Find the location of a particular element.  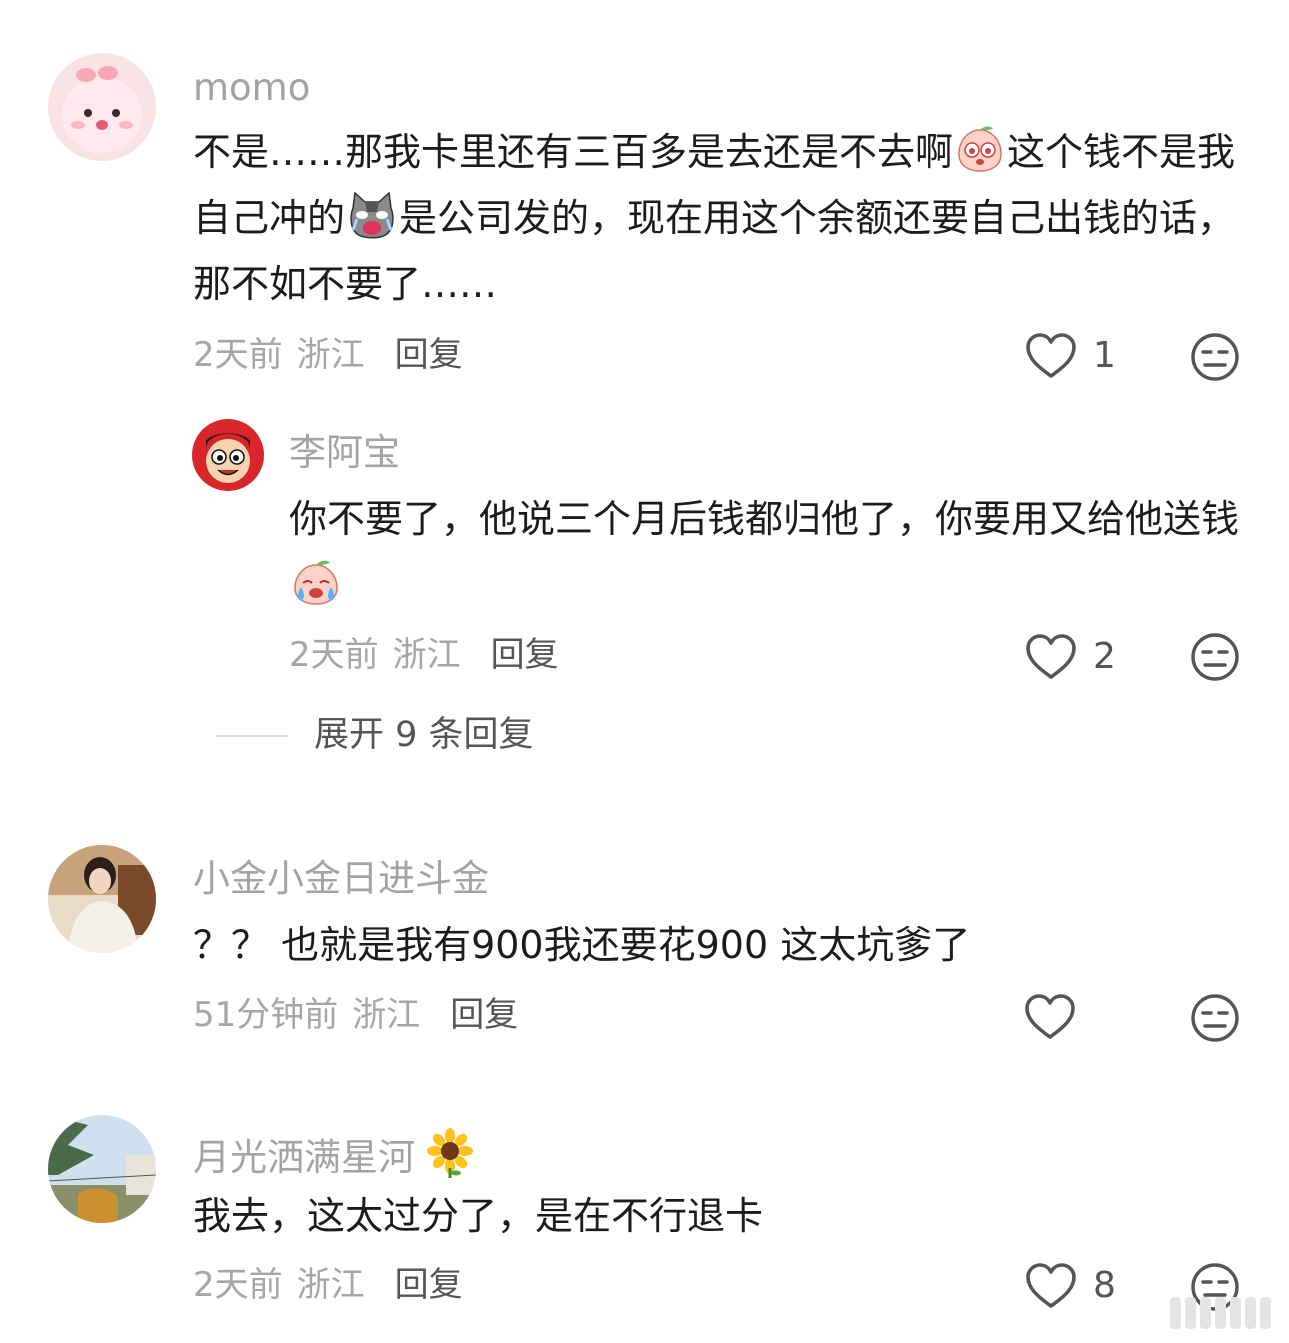

peach-sticker-icon is located at coordinates (980, 149).